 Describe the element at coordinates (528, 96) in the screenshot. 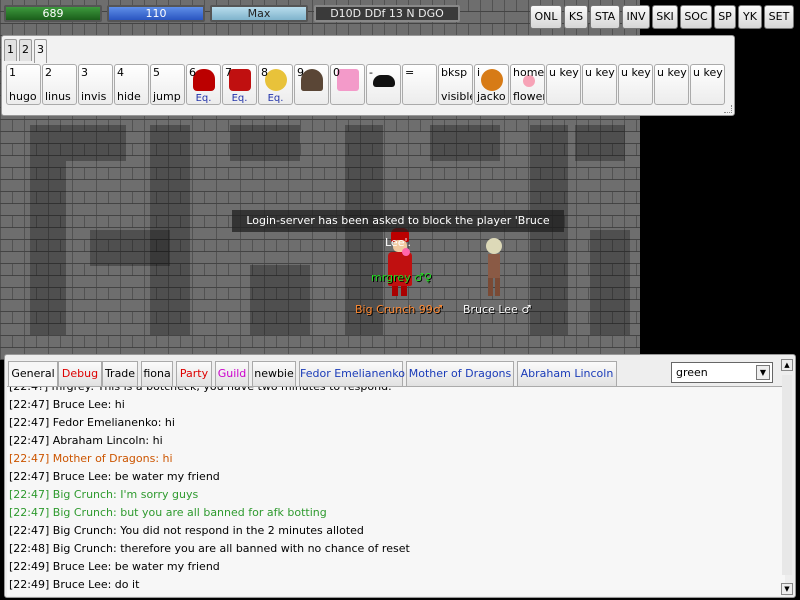

I see `shortcut-label: flowers` at that location.